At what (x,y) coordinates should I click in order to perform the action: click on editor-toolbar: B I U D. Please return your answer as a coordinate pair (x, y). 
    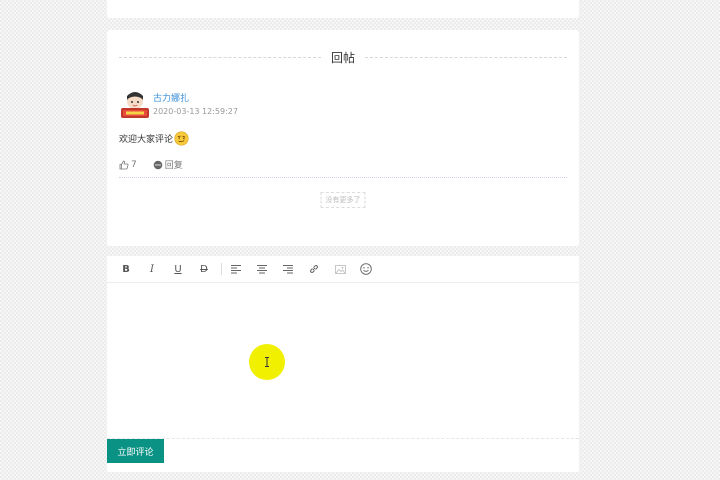
    Looking at the image, I should click on (343, 269).